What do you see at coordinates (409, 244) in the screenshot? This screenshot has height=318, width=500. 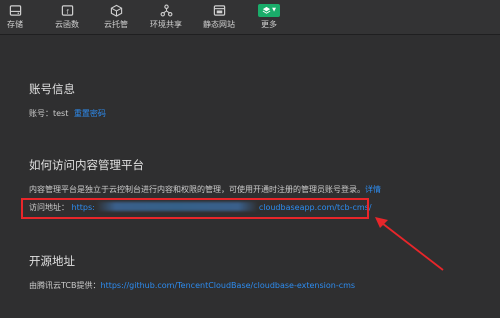 I see `annotation-arrow-icon` at bounding box center [409, 244].